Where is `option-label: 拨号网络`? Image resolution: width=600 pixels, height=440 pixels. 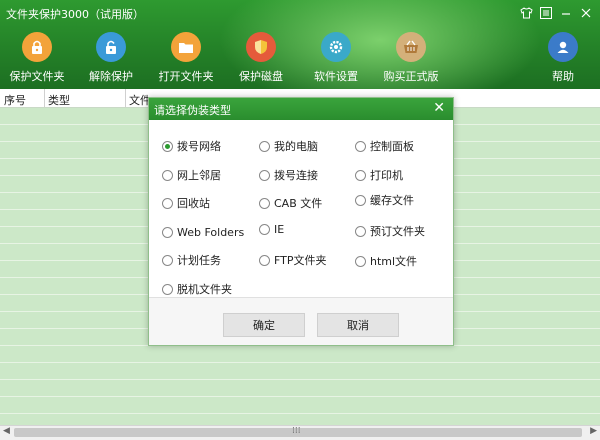
option-label: 拨号网络 is located at coordinates (199, 146).